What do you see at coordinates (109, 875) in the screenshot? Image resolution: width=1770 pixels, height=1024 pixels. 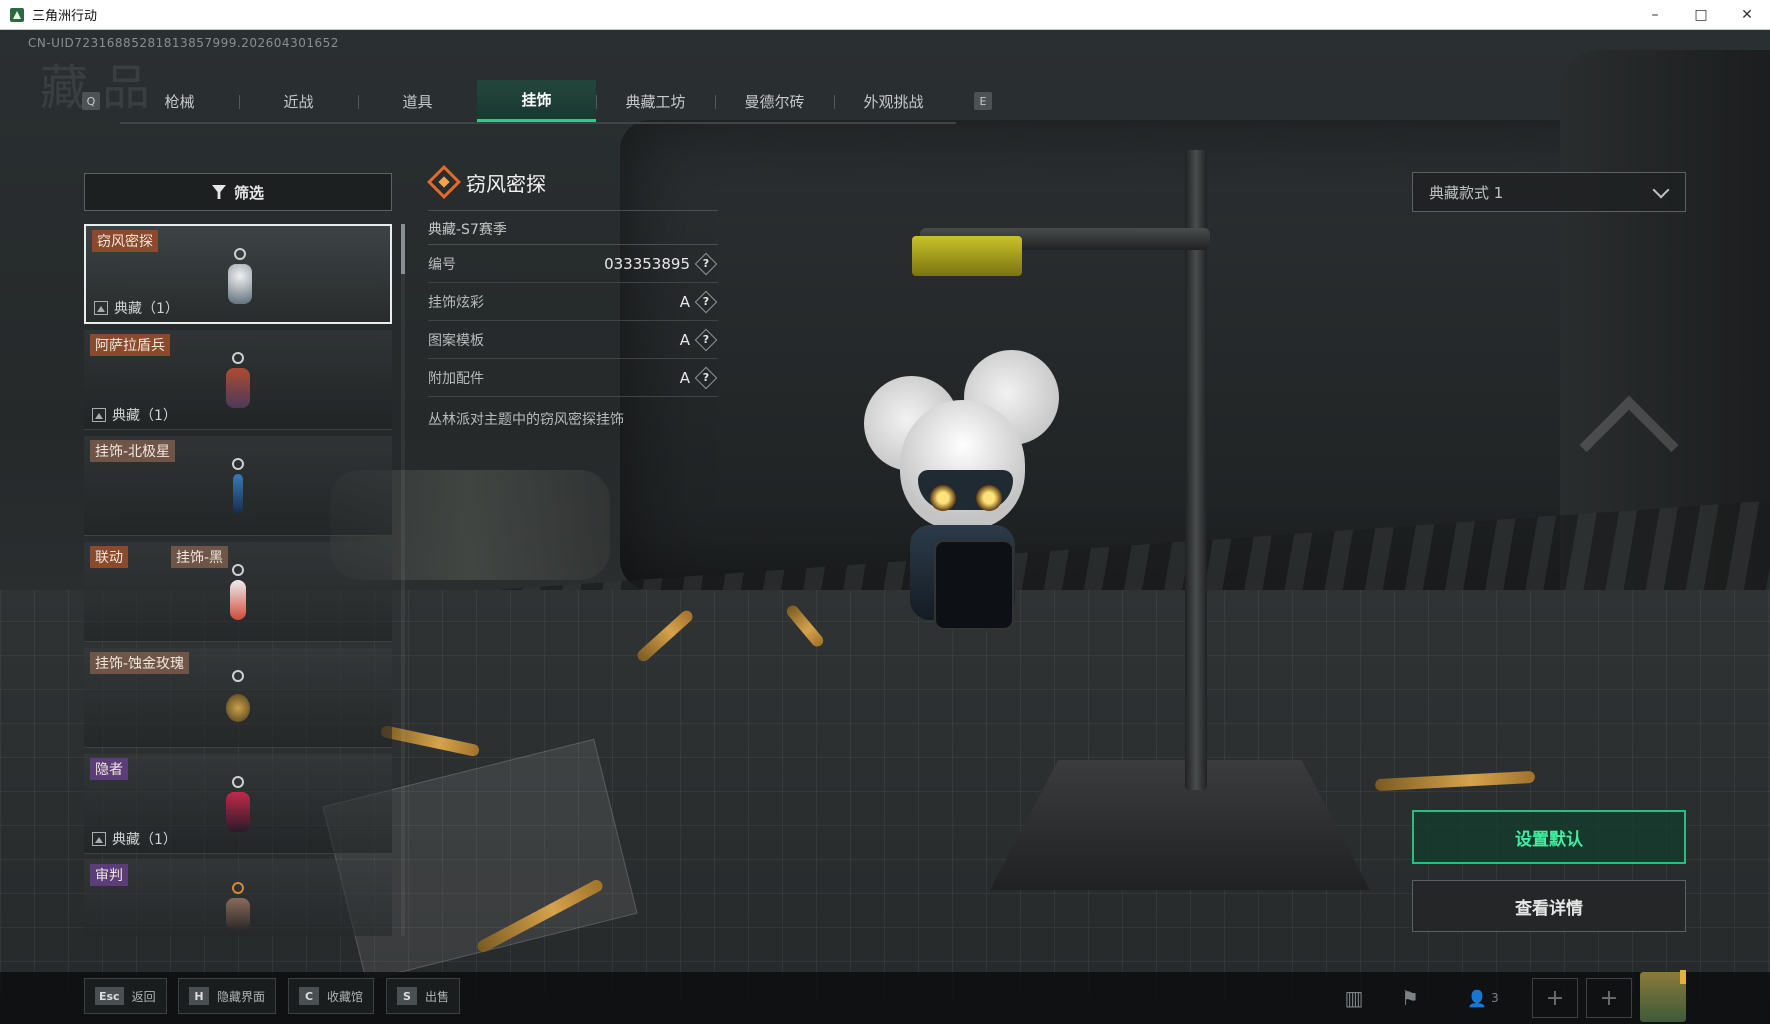 I see `item-name-tag: 审判` at bounding box center [109, 875].